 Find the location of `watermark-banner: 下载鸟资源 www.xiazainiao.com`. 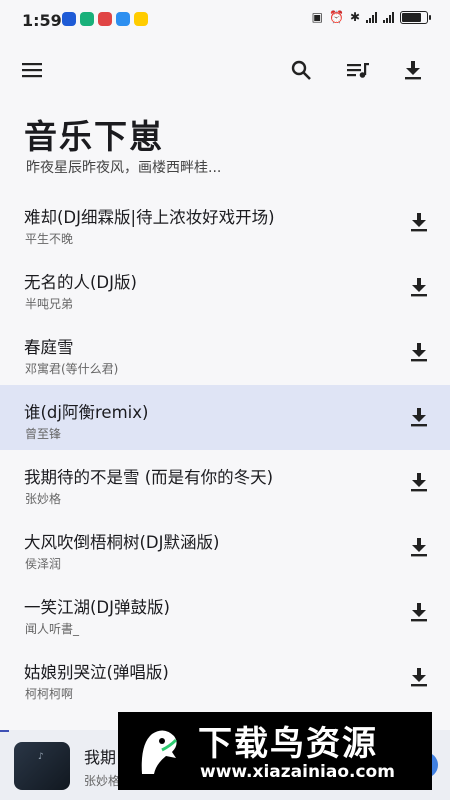

watermark-banner: 下载鸟资源 www.xiazainiao.com is located at coordinates (275, 751).